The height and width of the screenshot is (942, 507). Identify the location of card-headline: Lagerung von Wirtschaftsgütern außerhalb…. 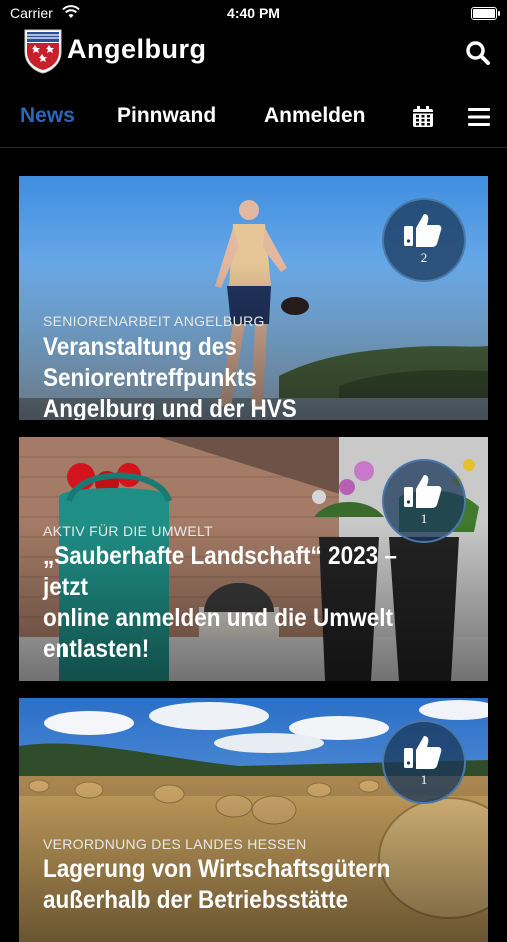
(236, 885).